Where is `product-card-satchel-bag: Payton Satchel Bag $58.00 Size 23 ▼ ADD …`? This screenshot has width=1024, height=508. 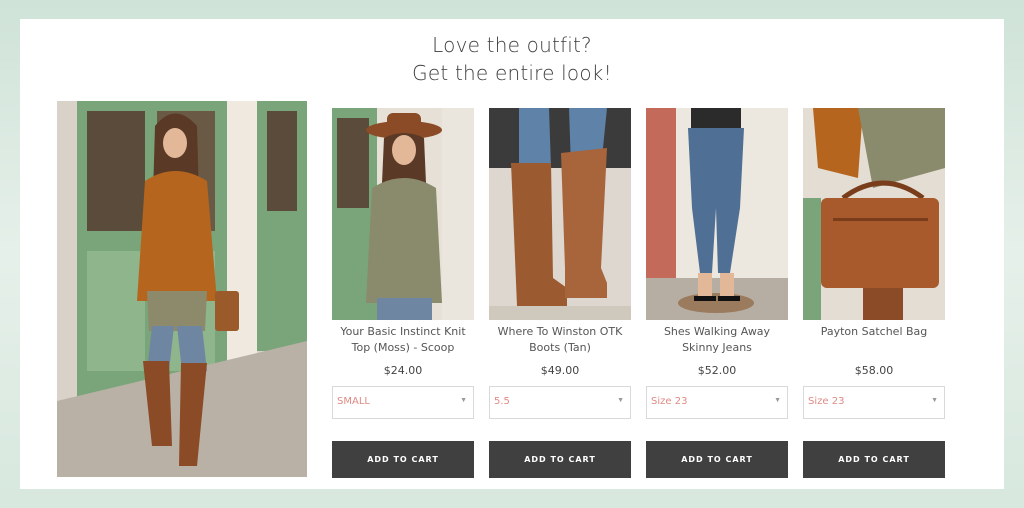 product-card-satchel-bag: Payton Satchel Bag $58.00 Size 23 ▼ ADD … is located at coordinates (874, 293).